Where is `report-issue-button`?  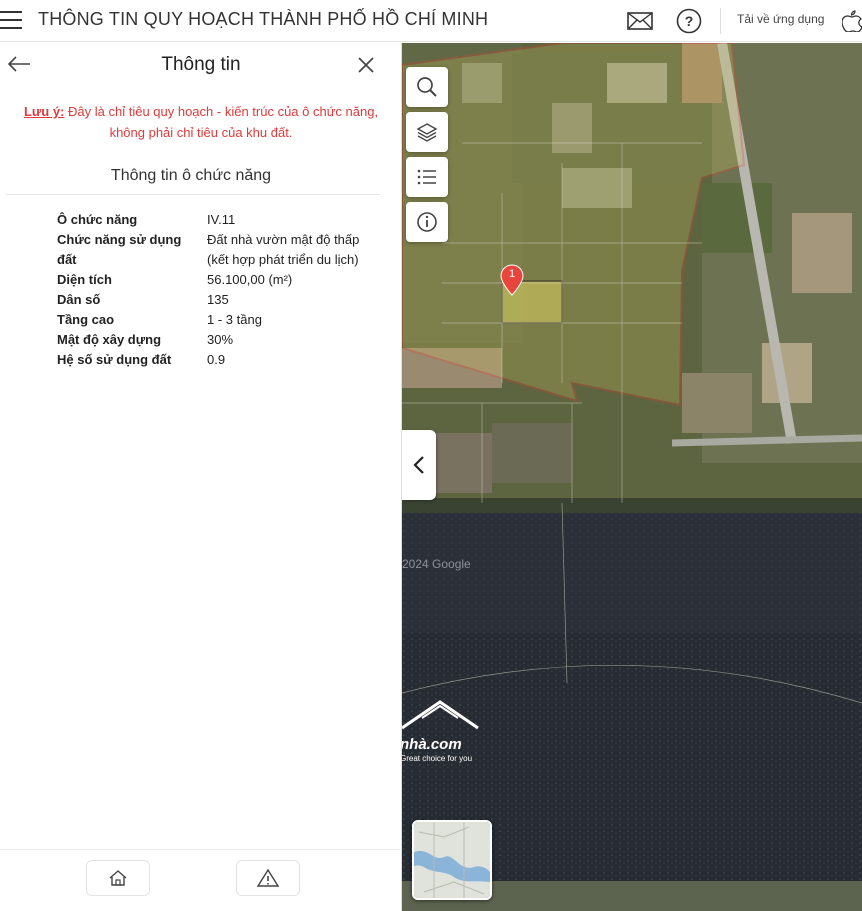
report-issue-button is located at coordinates (268, 878).